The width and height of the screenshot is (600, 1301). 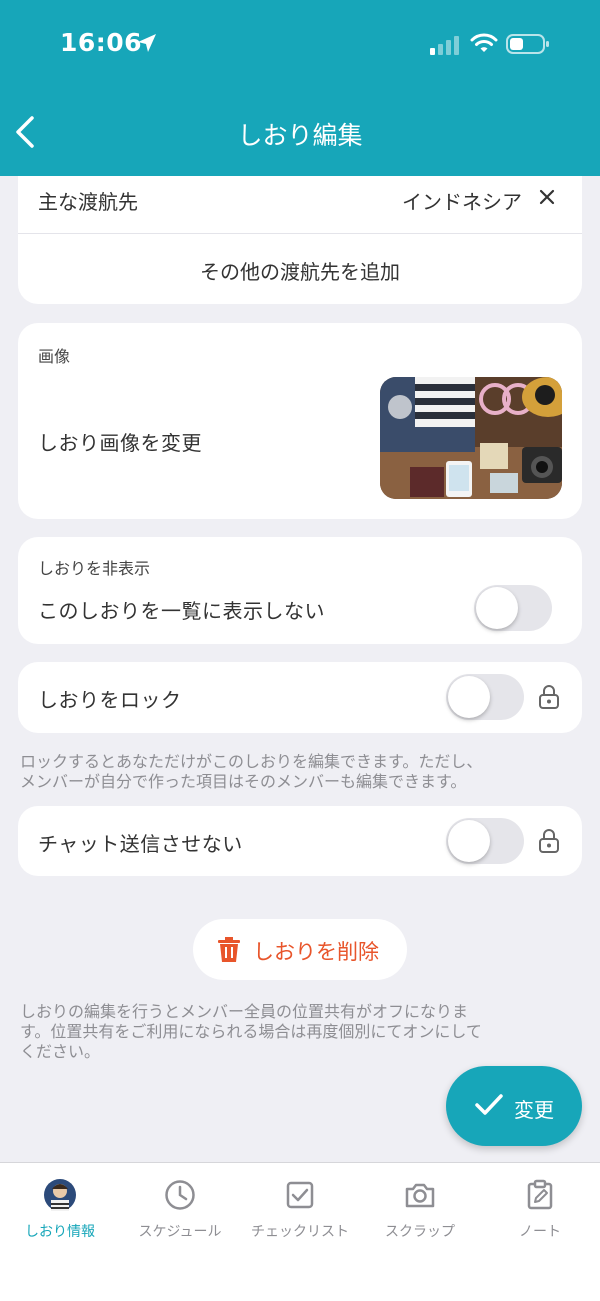 I want to click on avatar-icon, so click(x=60, y=1195).